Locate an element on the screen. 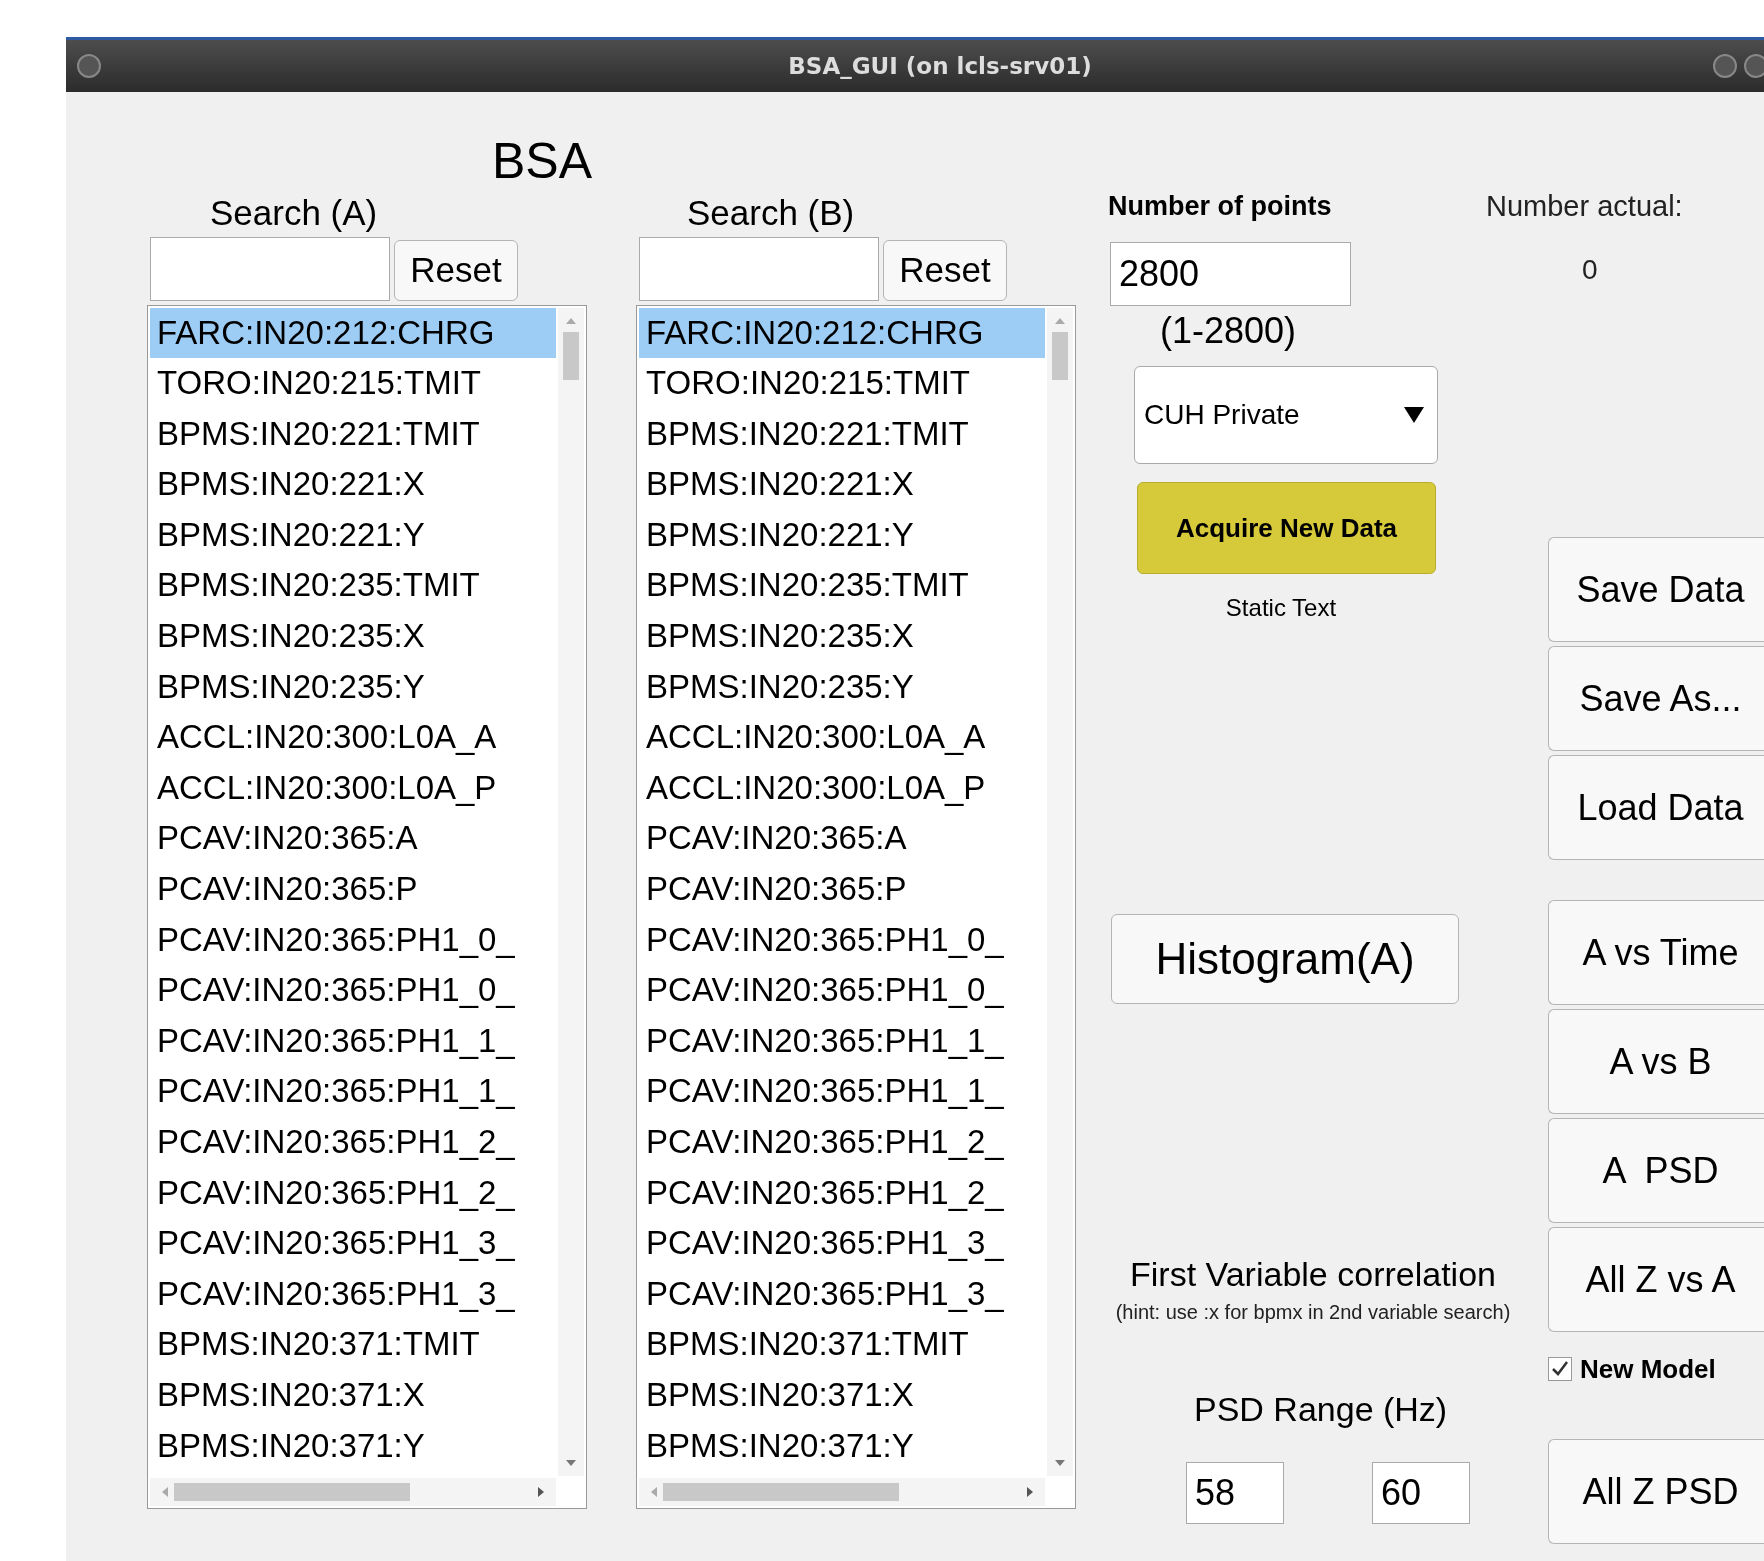 The width and height of the screenshot is (1764, 1561). caret-icon is located at coordinates (1414, 415).